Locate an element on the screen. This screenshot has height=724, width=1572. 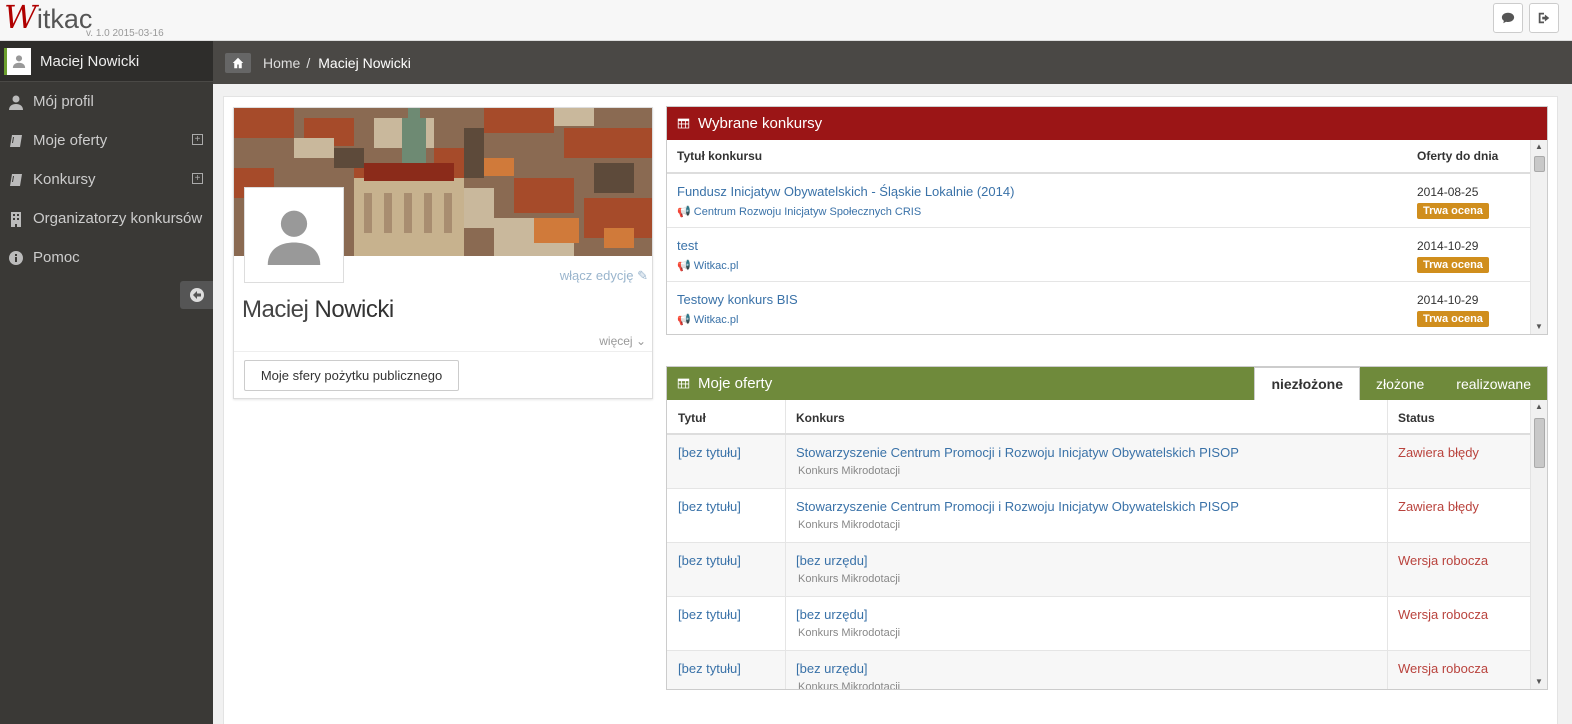
avatar is located at coordinates (17, 61).